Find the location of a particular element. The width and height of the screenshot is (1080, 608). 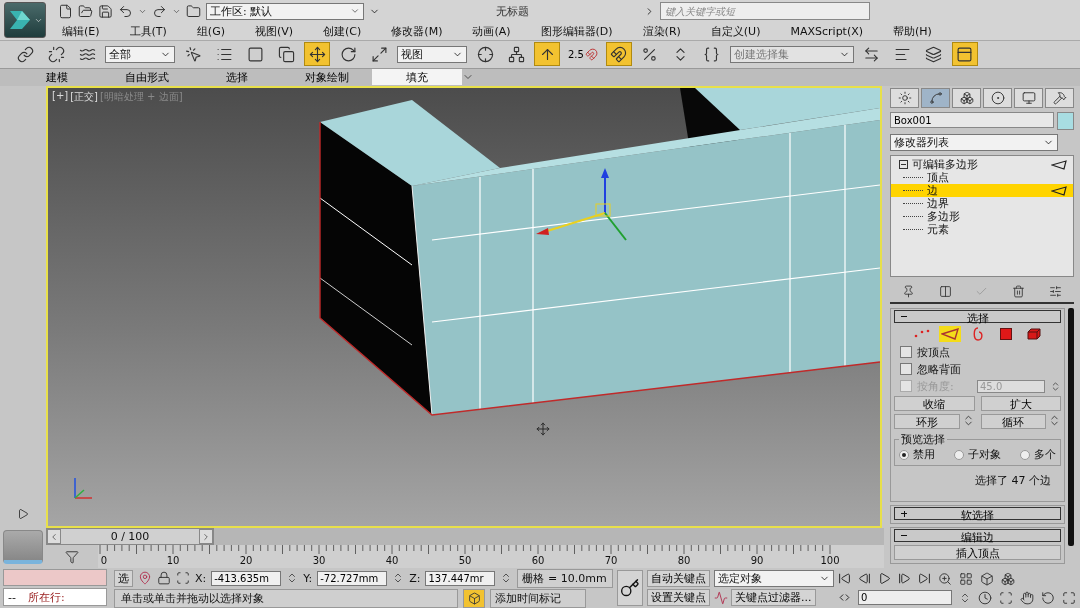

workspace-dropdown: 工作区: 默认 is located at coordinates (285, 11).